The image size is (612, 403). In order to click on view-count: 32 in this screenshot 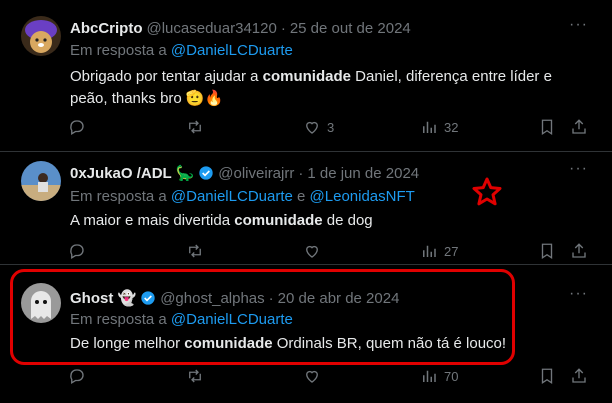, I will do `click(451, 127)`.